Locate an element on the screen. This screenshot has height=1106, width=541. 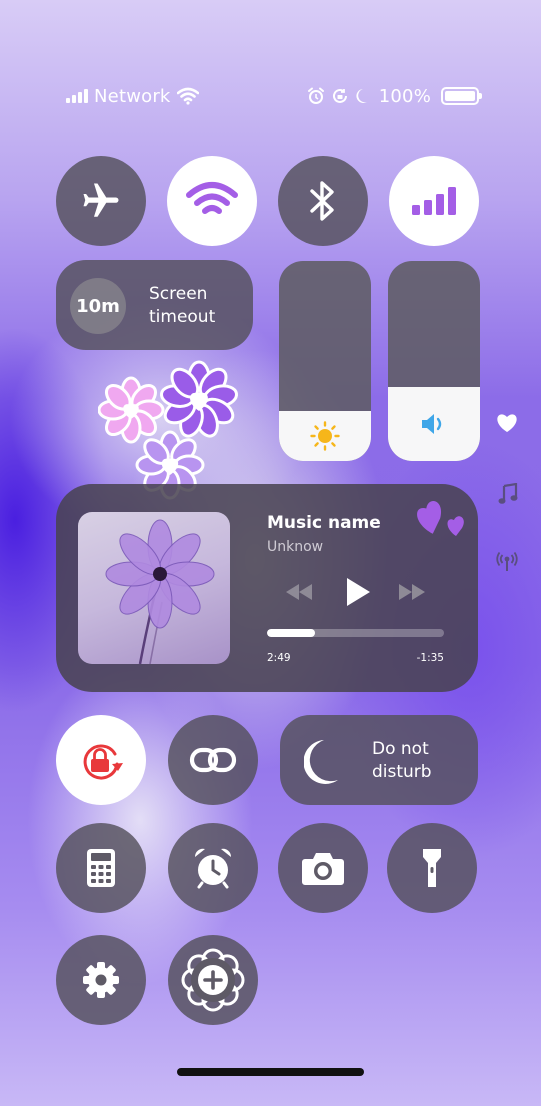
battery-percent: 100% is located at coordinates (404, 96).